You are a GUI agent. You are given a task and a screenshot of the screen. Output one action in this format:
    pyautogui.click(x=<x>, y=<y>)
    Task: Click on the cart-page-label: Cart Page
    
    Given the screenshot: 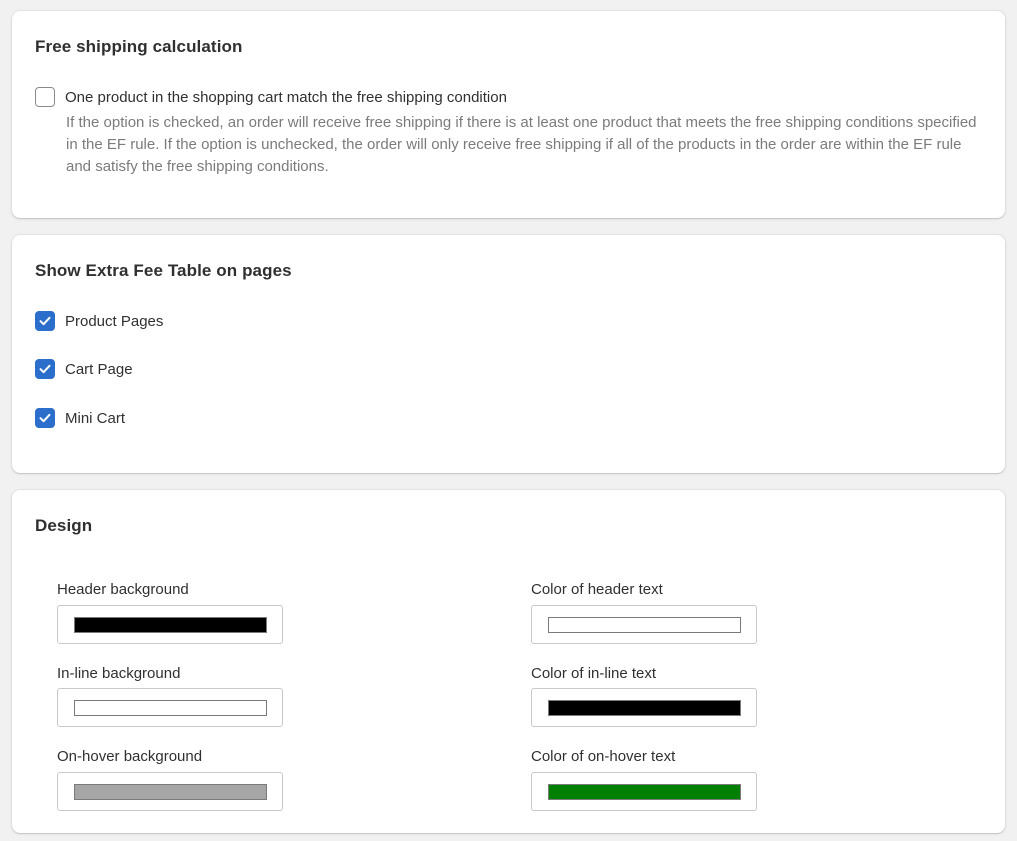 What is the action you would take?
    pyautogui.click(x=99, y=369)
    